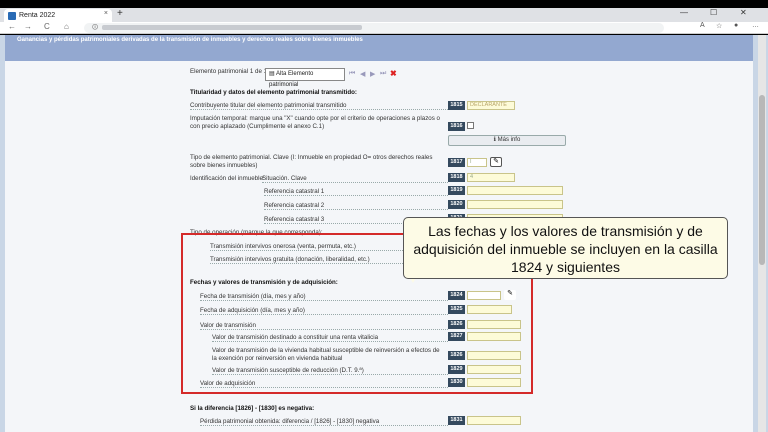 The height and width of the screenshot is (432, 768). I want to click on elemento-label: Elemento patrimonial 1 de 1, so click(229, 71).